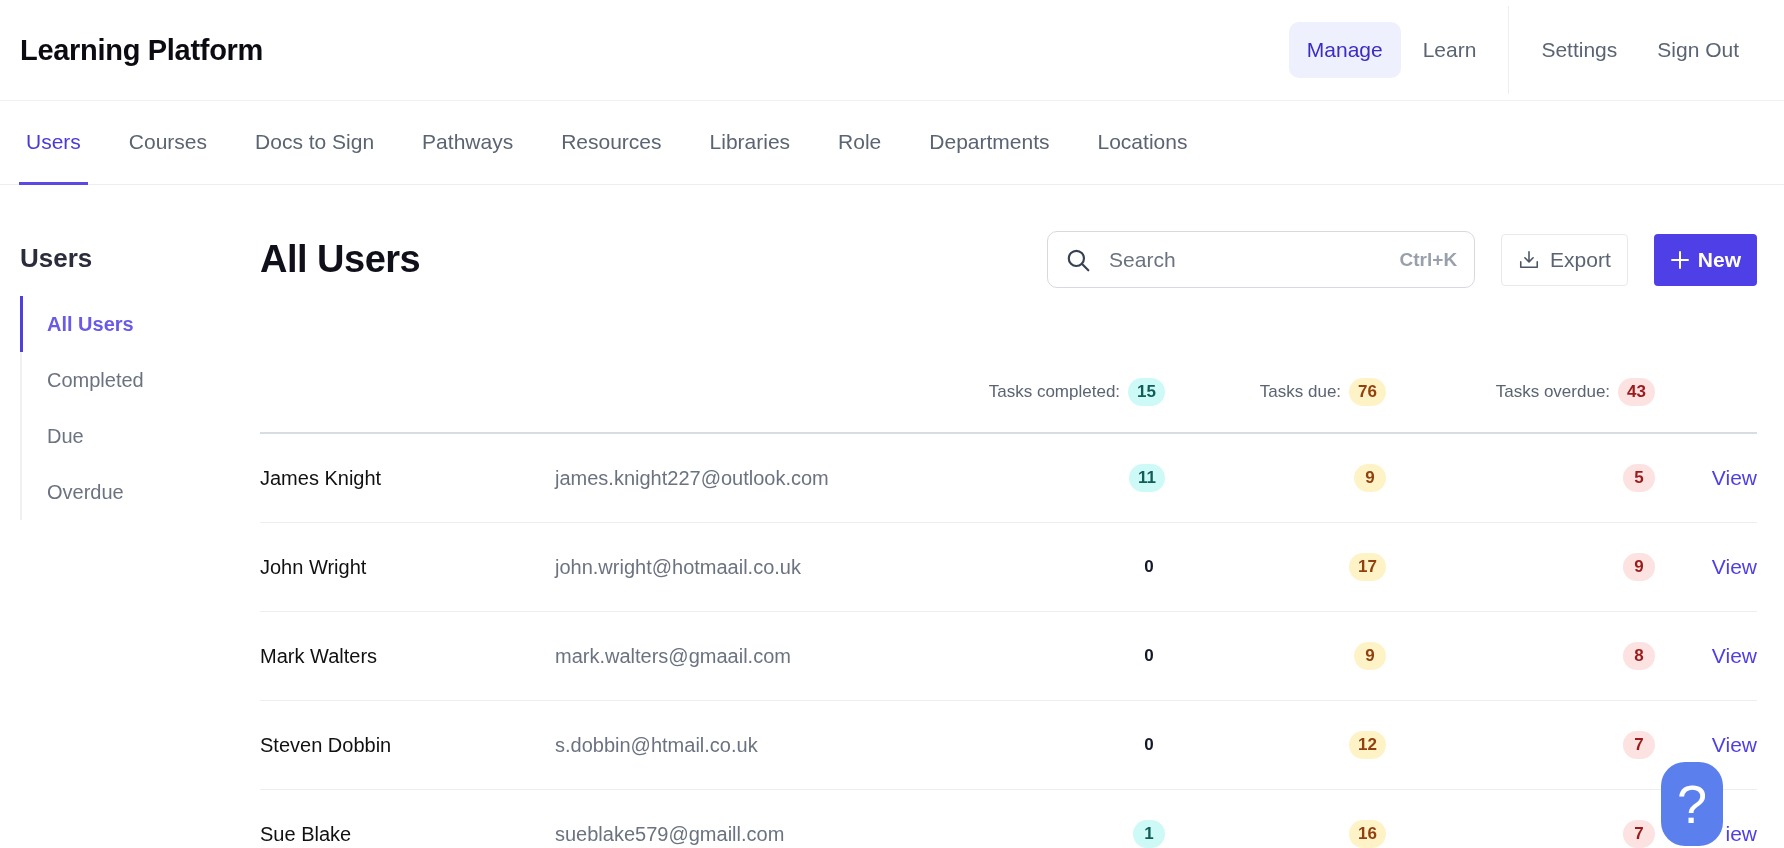 Image resolution: width=1784 pixels, height=848 pixels. What do you see at coordinates (1428, 259) in the screenshot?
I see `shortcut-hint: Ctrl+K` at bounding box center [1428, 259].